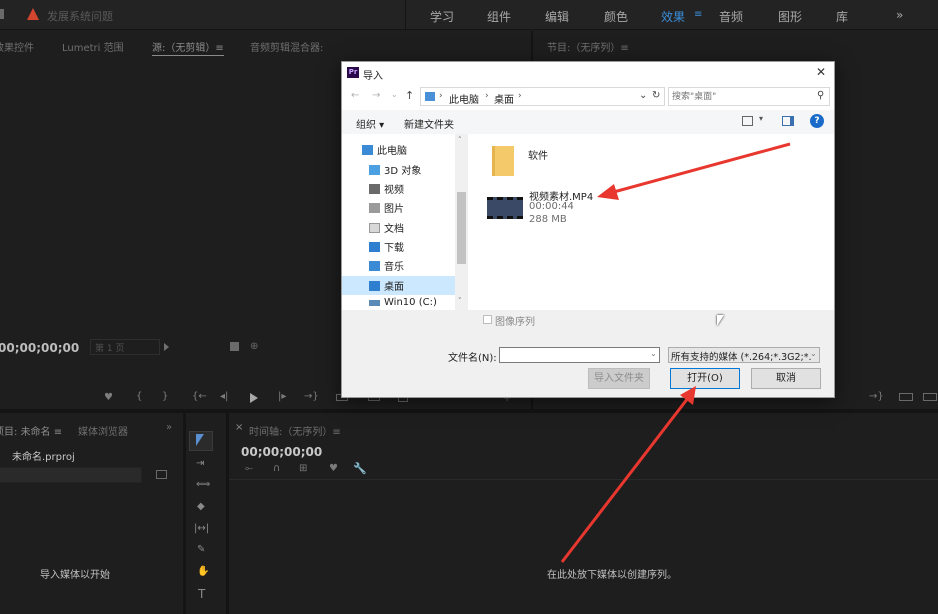  What do you see at coordinates (386, 267) in the screenshot?
I see `tree-item-music: 音乐` at bounding box center [386, 267].